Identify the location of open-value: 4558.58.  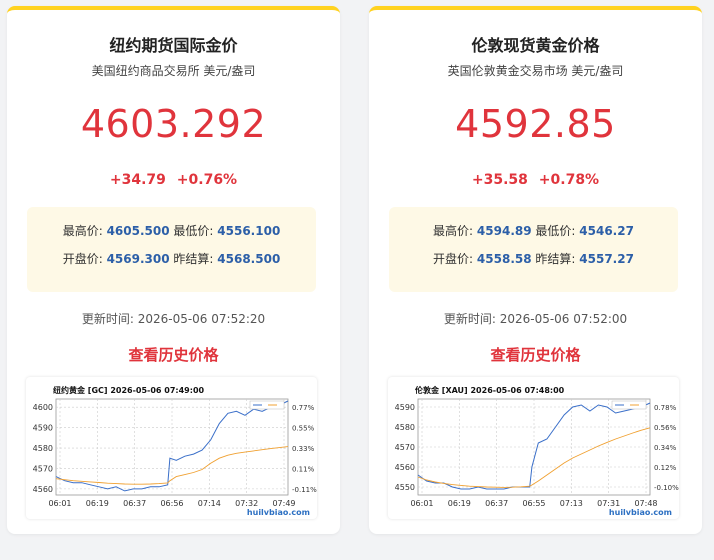
(504, 259).